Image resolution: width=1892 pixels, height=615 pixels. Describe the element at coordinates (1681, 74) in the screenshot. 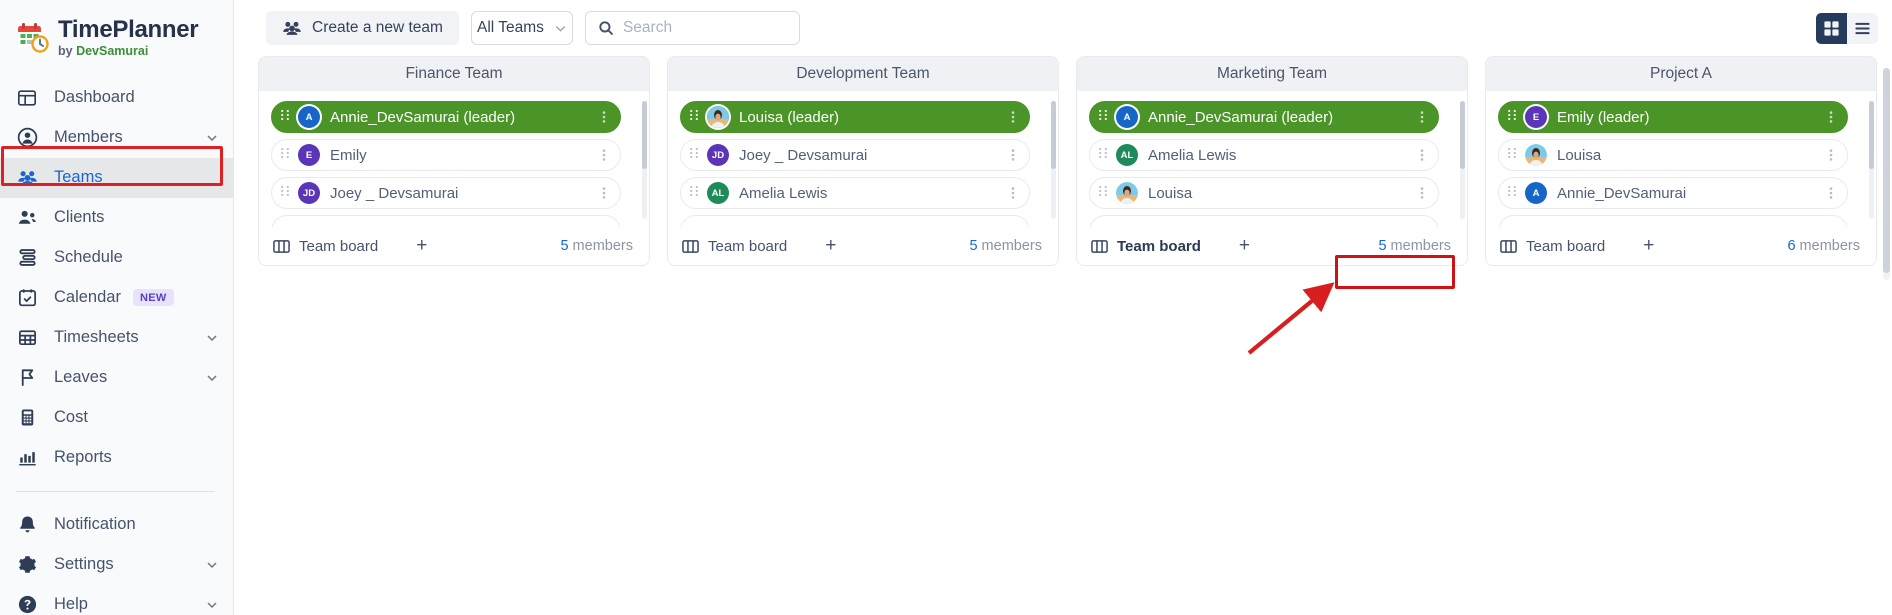

I see `team-card-title: Project A` at that location.